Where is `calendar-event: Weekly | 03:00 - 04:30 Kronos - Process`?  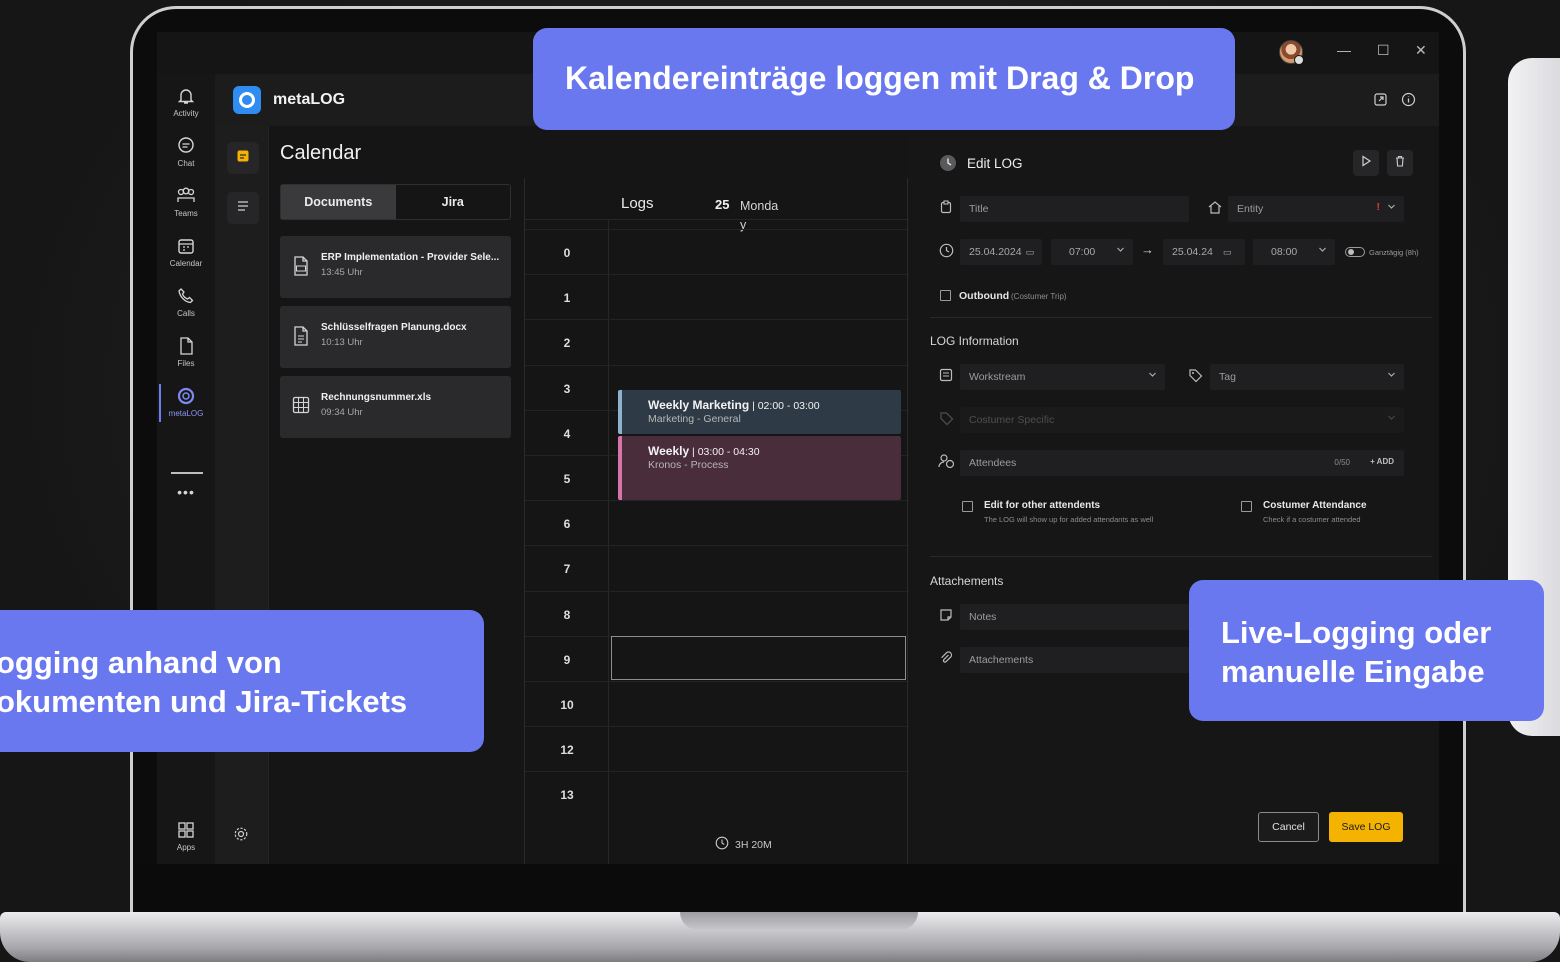 calendar-event: Weekly | 03:00 - 04:30 Kronos - Process is located at coordinates (759, 468).